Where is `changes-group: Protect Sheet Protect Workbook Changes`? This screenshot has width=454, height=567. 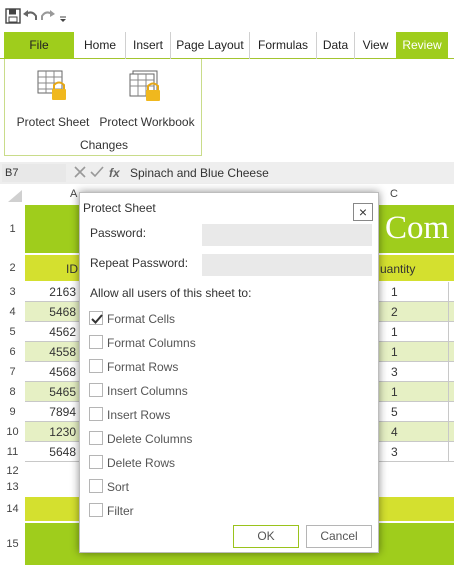 changes-group: Protect Sheet Protect Workbook Changes is located at coordinates (103, 107).